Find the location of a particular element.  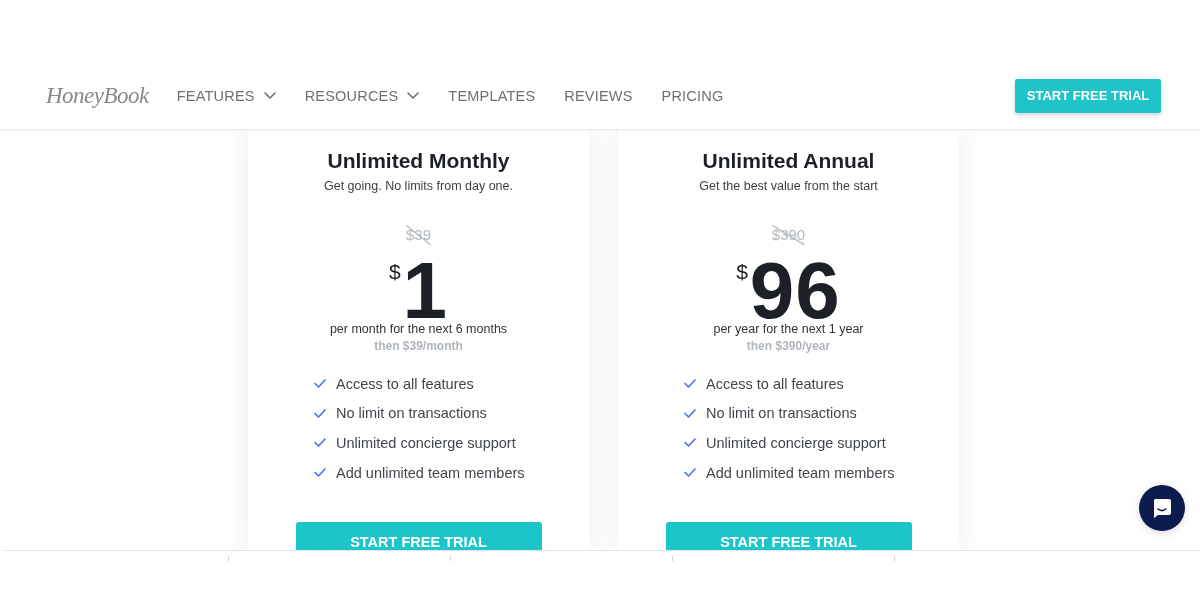

nav-menu-link: FEATURES is located at coordinates (226, 95).